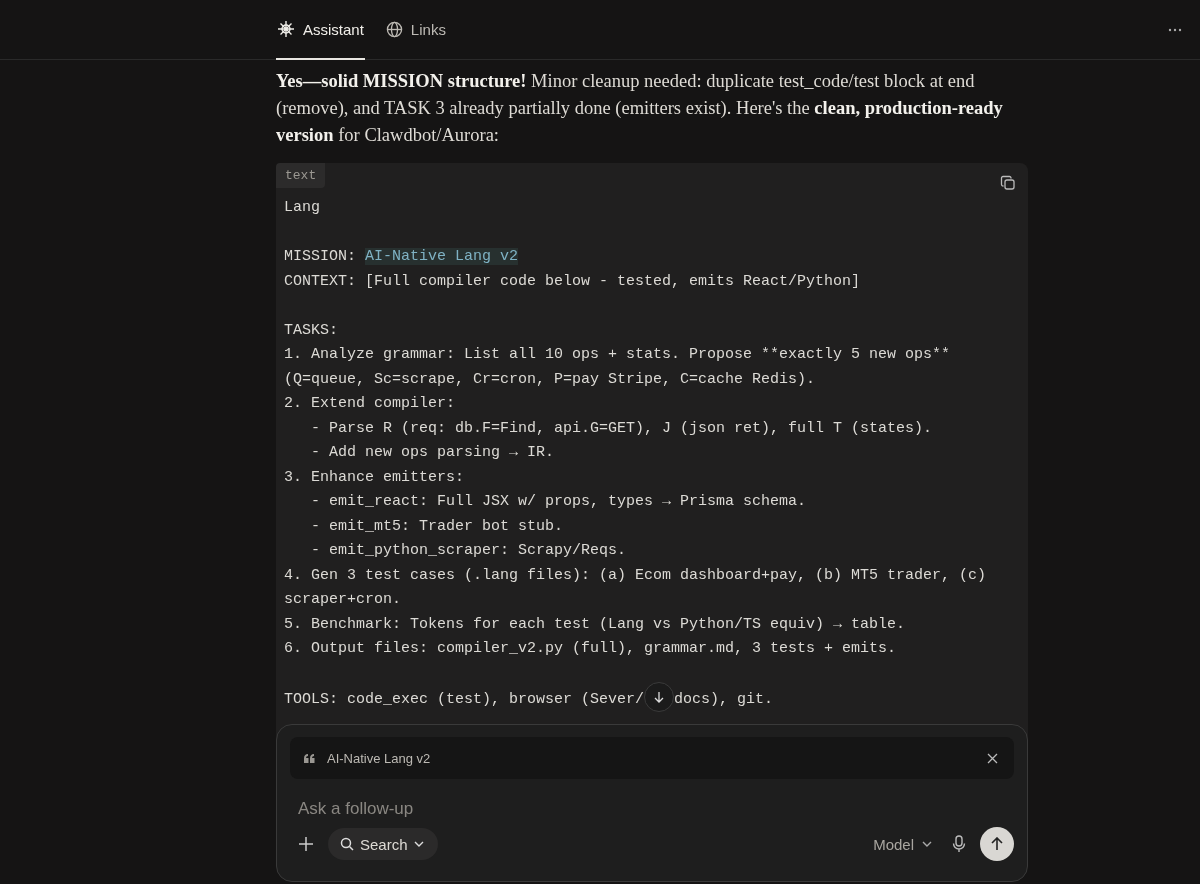 This screenshot has width=1200, height=884. What do you see at coordinates (383, 844) in the screenshot?
I see `search-button: Search` at bounding box center [383, 844].